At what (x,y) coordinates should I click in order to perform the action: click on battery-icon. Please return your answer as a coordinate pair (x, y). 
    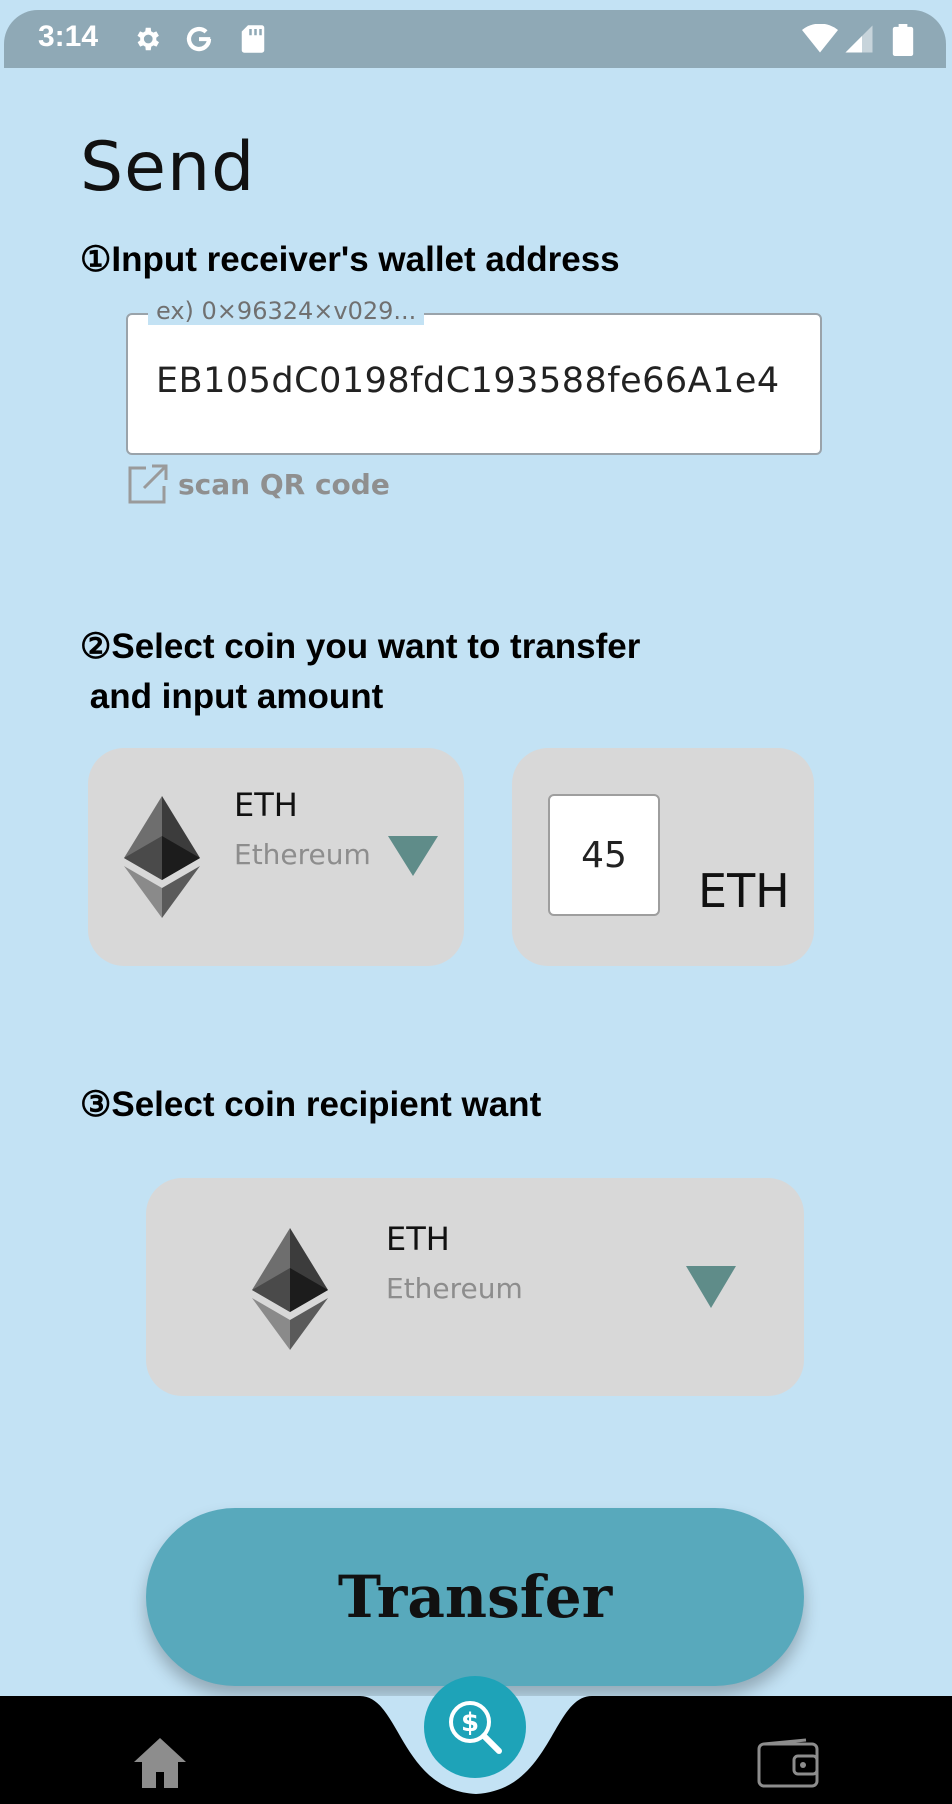
    Looking at the image, I should click on (903, 42).